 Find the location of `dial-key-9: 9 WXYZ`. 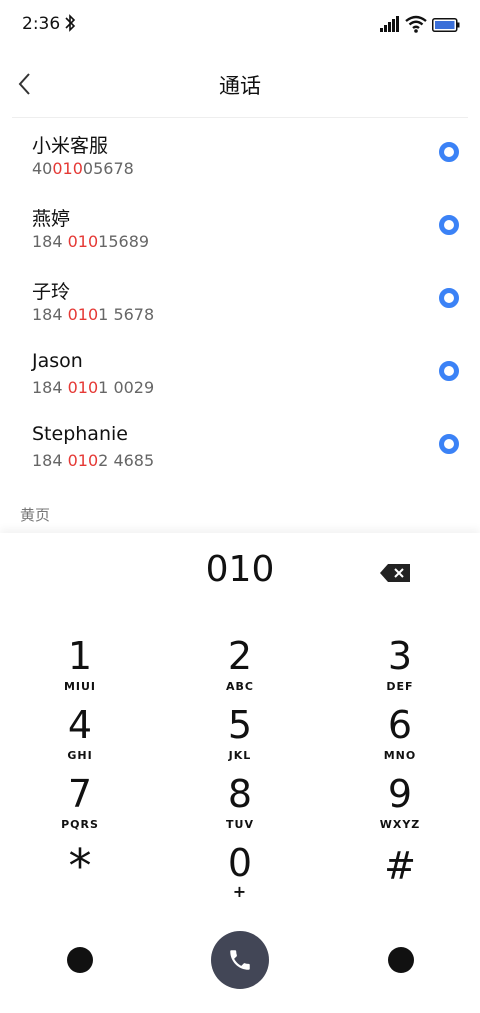

dial-key-9: 9 WXYZ is located at coordinates (400, 805).